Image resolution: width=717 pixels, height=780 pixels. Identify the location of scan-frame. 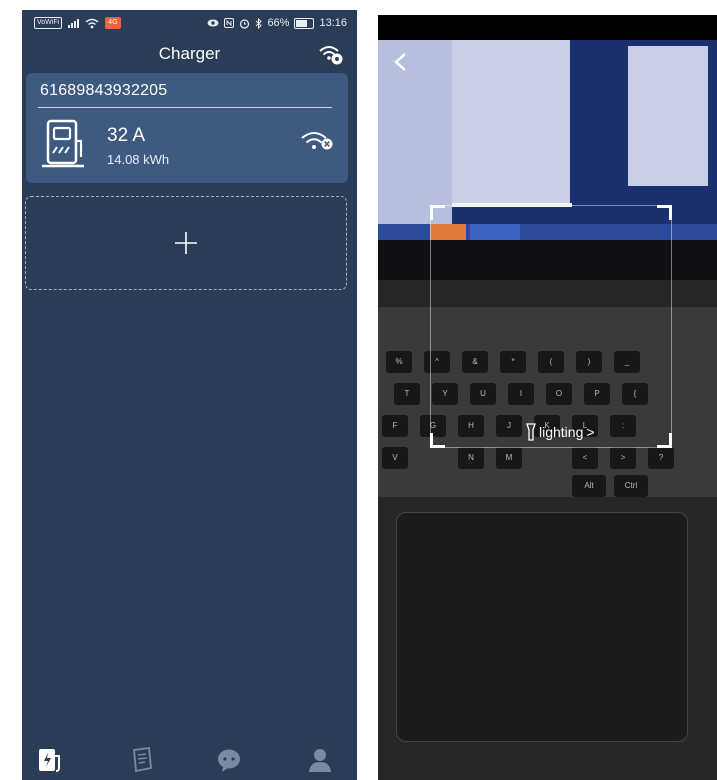
(551, 325).